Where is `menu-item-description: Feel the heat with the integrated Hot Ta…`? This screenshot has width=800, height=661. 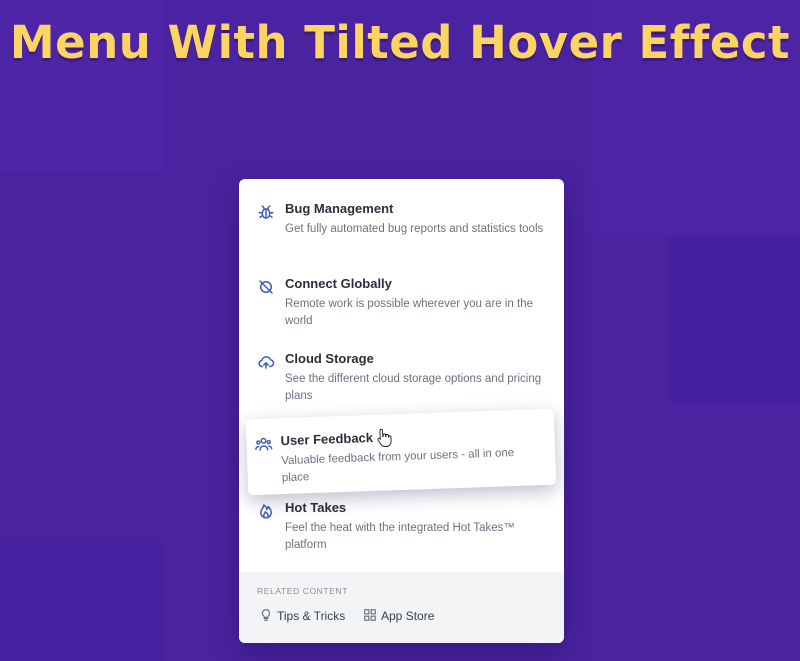 menu-item-description: Feel the heat with the integrated Hot Ta… is located at coordinates (400, 536).